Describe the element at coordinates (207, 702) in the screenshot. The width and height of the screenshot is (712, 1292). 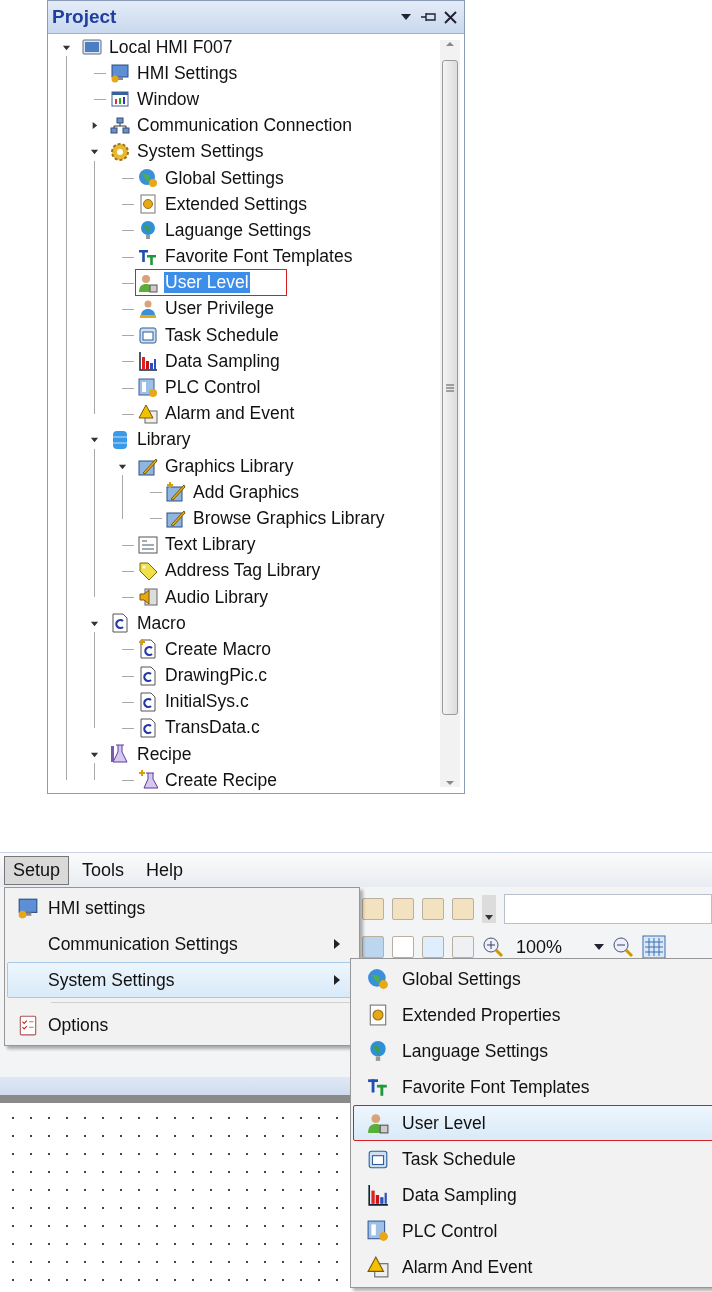
I see `tree-item: InitialSys.c` at that location.